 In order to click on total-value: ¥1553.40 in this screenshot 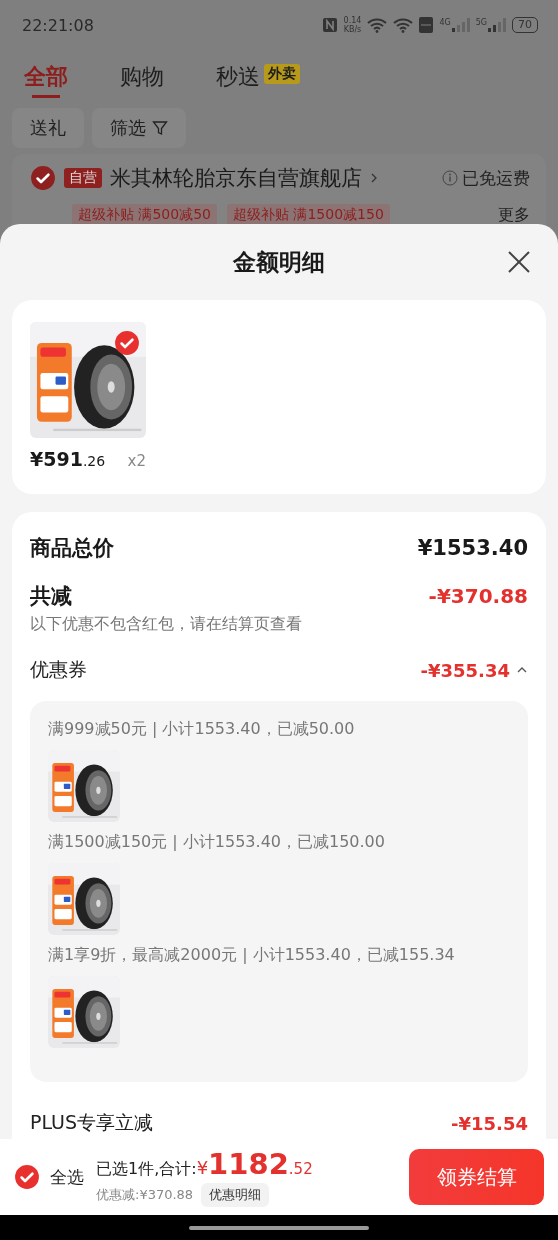, I will do `click(472, 548)`.